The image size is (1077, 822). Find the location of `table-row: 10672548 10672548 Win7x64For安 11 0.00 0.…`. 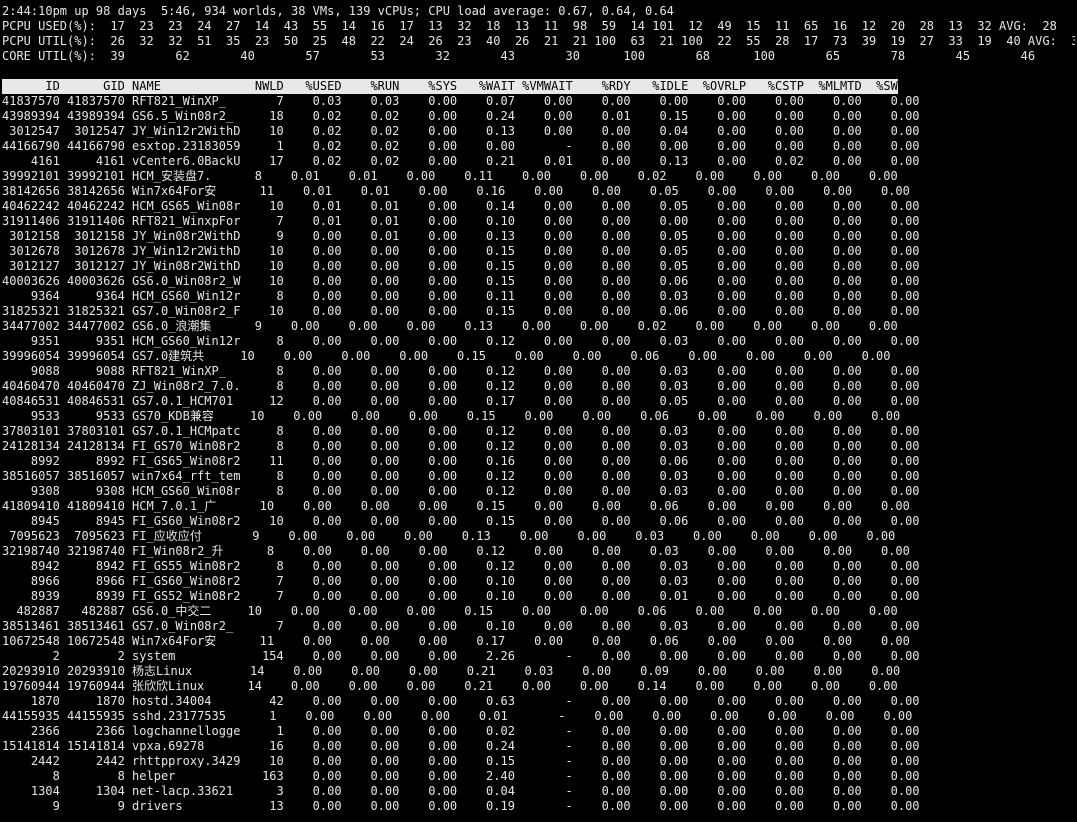

table-row: 10672548 10672548 Win7x64For安 11 0.00 0.… is located at coordinates (456, 641).